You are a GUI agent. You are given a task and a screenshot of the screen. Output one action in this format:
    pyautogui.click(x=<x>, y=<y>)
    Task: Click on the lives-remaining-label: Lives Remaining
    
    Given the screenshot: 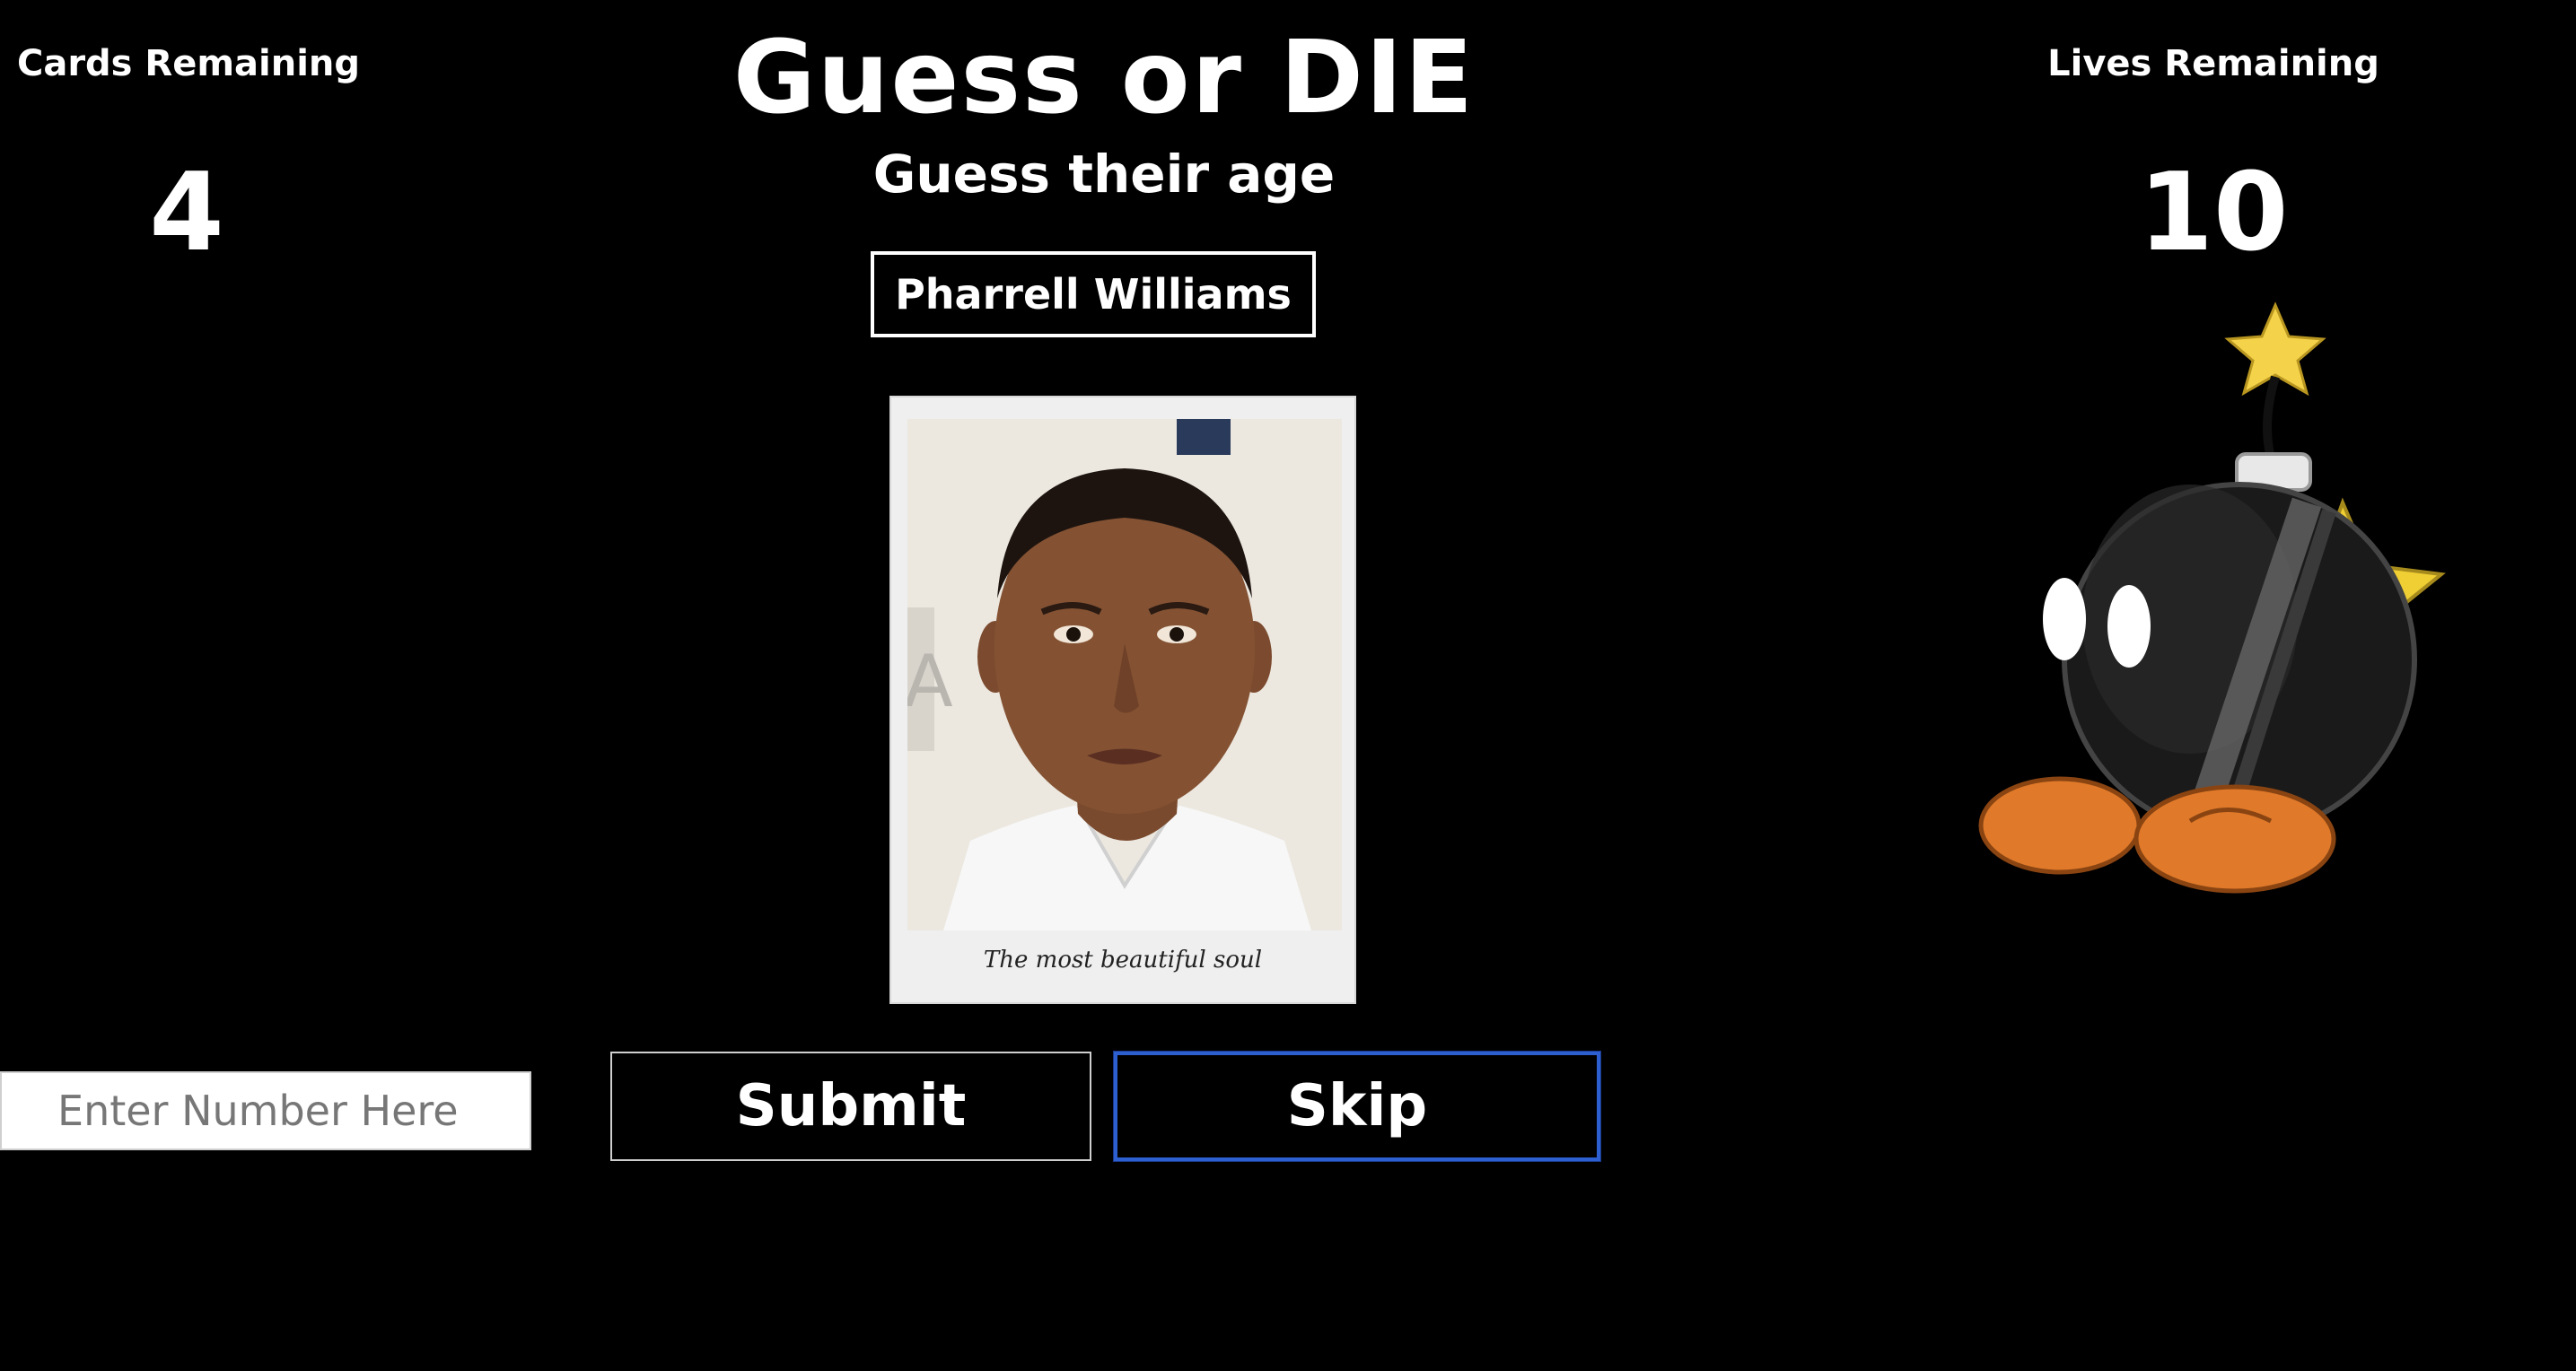 What is the action you would take?
    pyautogui.click(x=2213, y=63)
    